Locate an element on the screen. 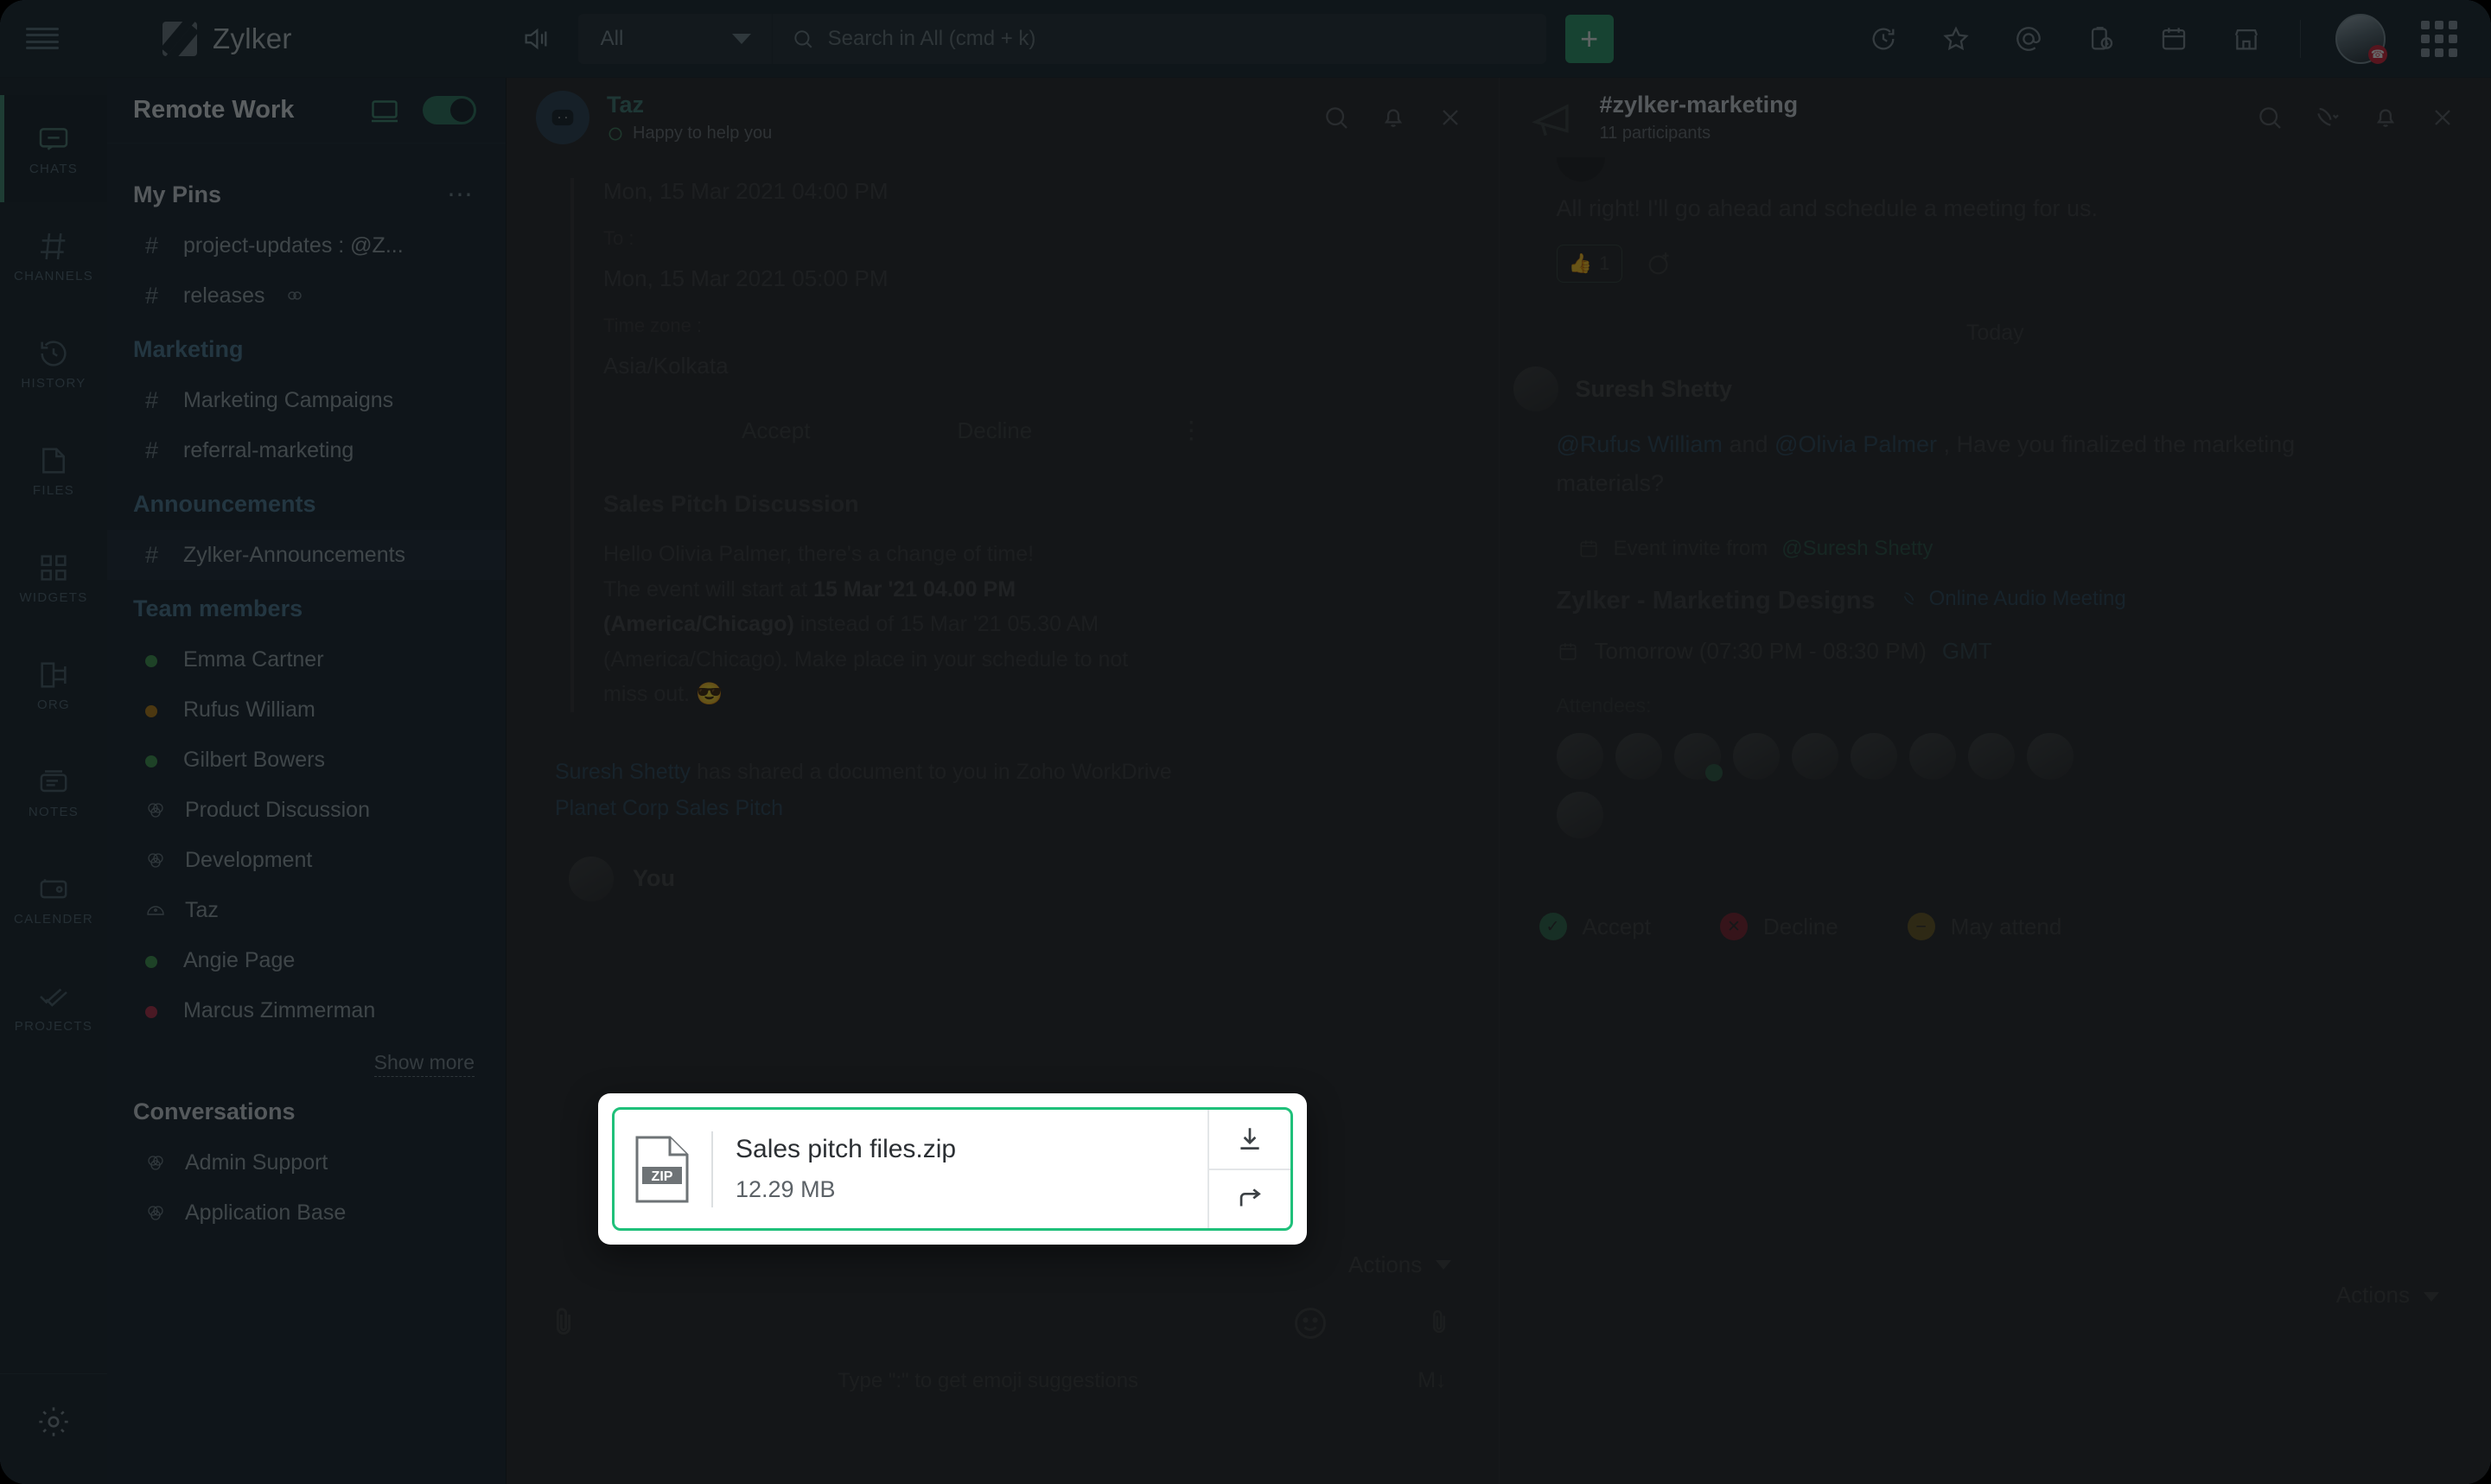 The height and width of the screenshot is (1484, 2491). sidebar-item-development: Development is located at coordinates (306, 860).